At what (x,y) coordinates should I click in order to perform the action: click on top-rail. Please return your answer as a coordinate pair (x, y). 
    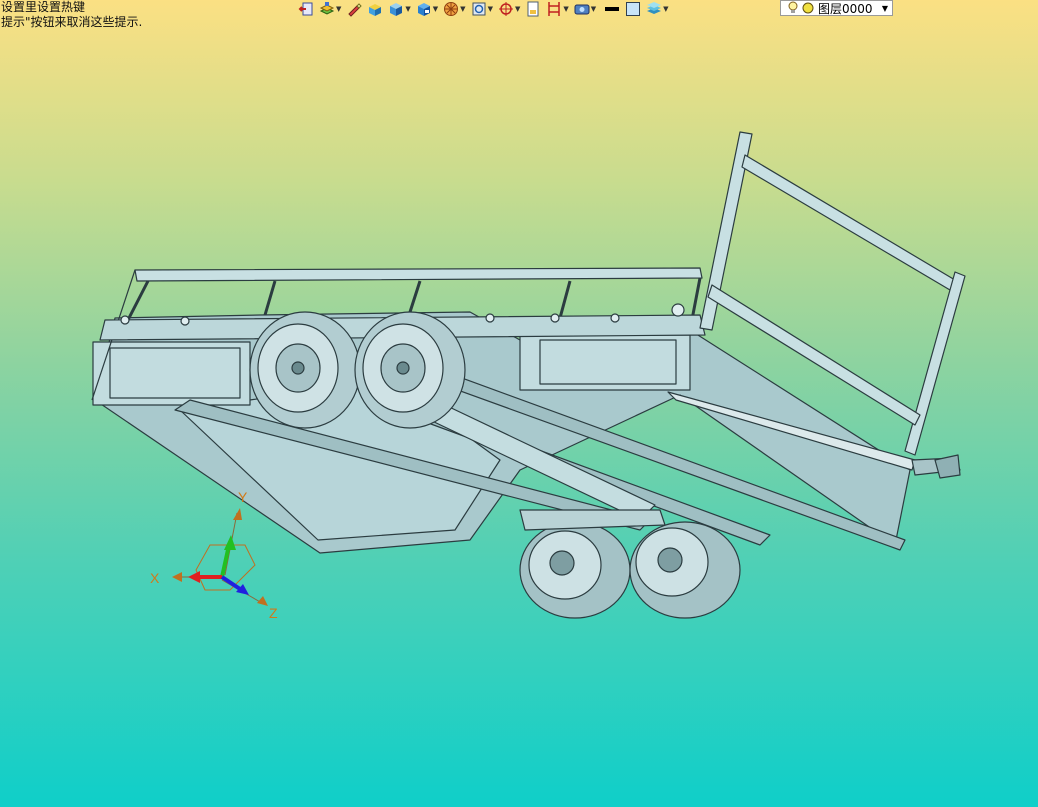
    Looking at the image, I should click on (418, 274).